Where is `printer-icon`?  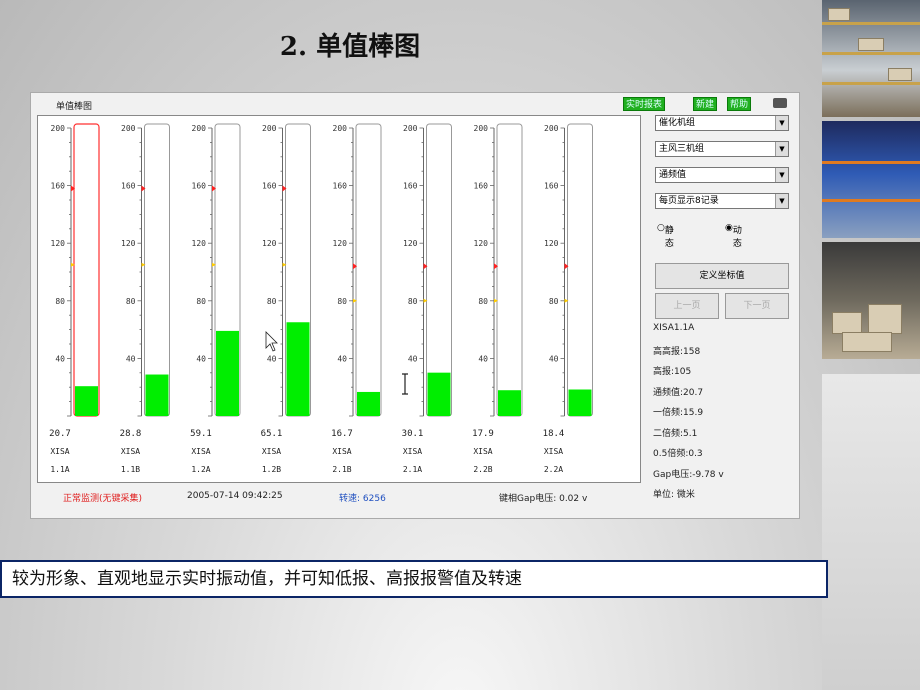
printer-icon is located at coordinates (780, 103).